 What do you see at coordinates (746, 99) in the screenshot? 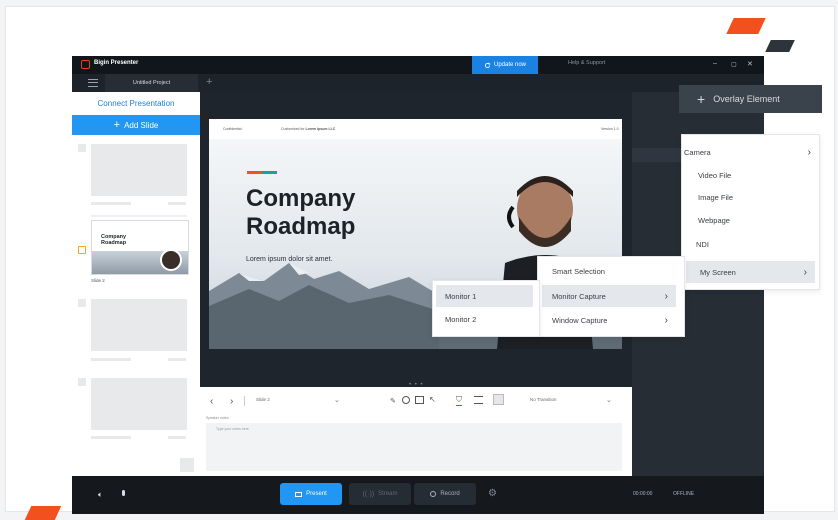
I see `overlay-element-label: Overlay Element` at bounding box center [746, 99].